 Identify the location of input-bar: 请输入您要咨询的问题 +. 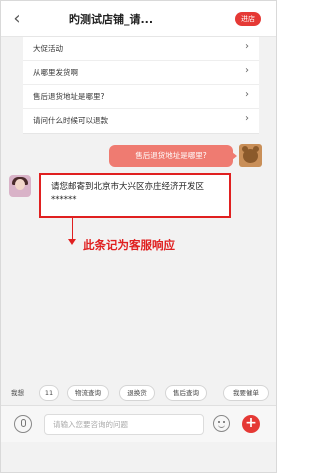
(138, 423).